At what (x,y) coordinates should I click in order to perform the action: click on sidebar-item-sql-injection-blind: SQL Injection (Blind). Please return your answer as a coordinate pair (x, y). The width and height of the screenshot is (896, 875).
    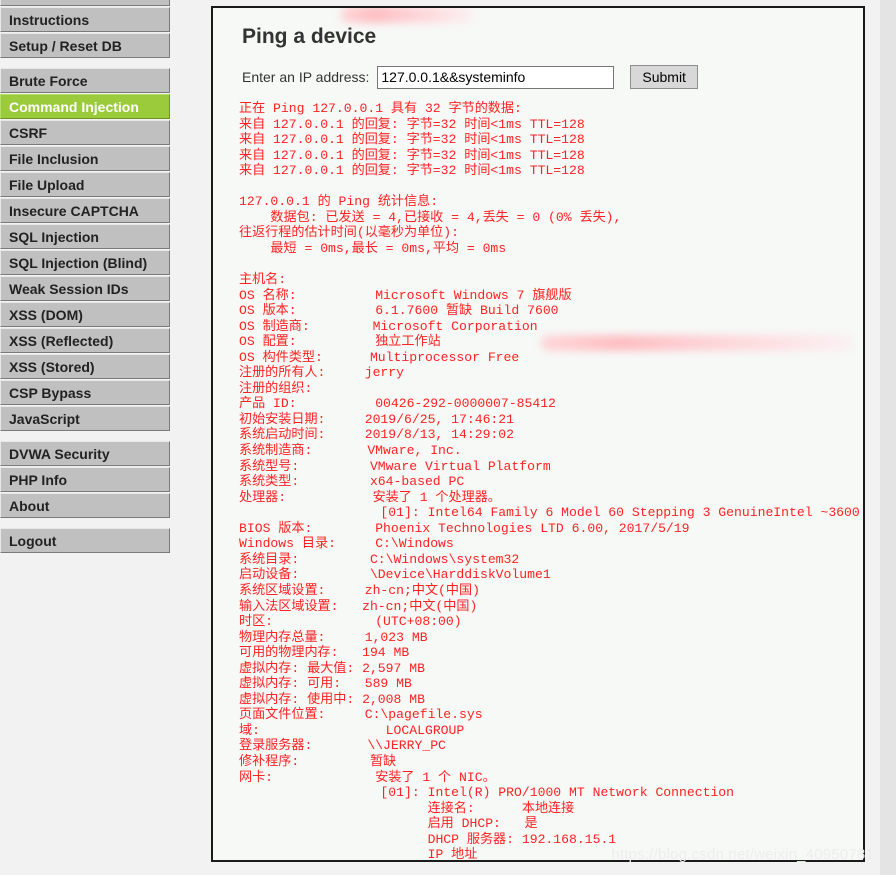
    Looking at the image, I should click on (85, 262).